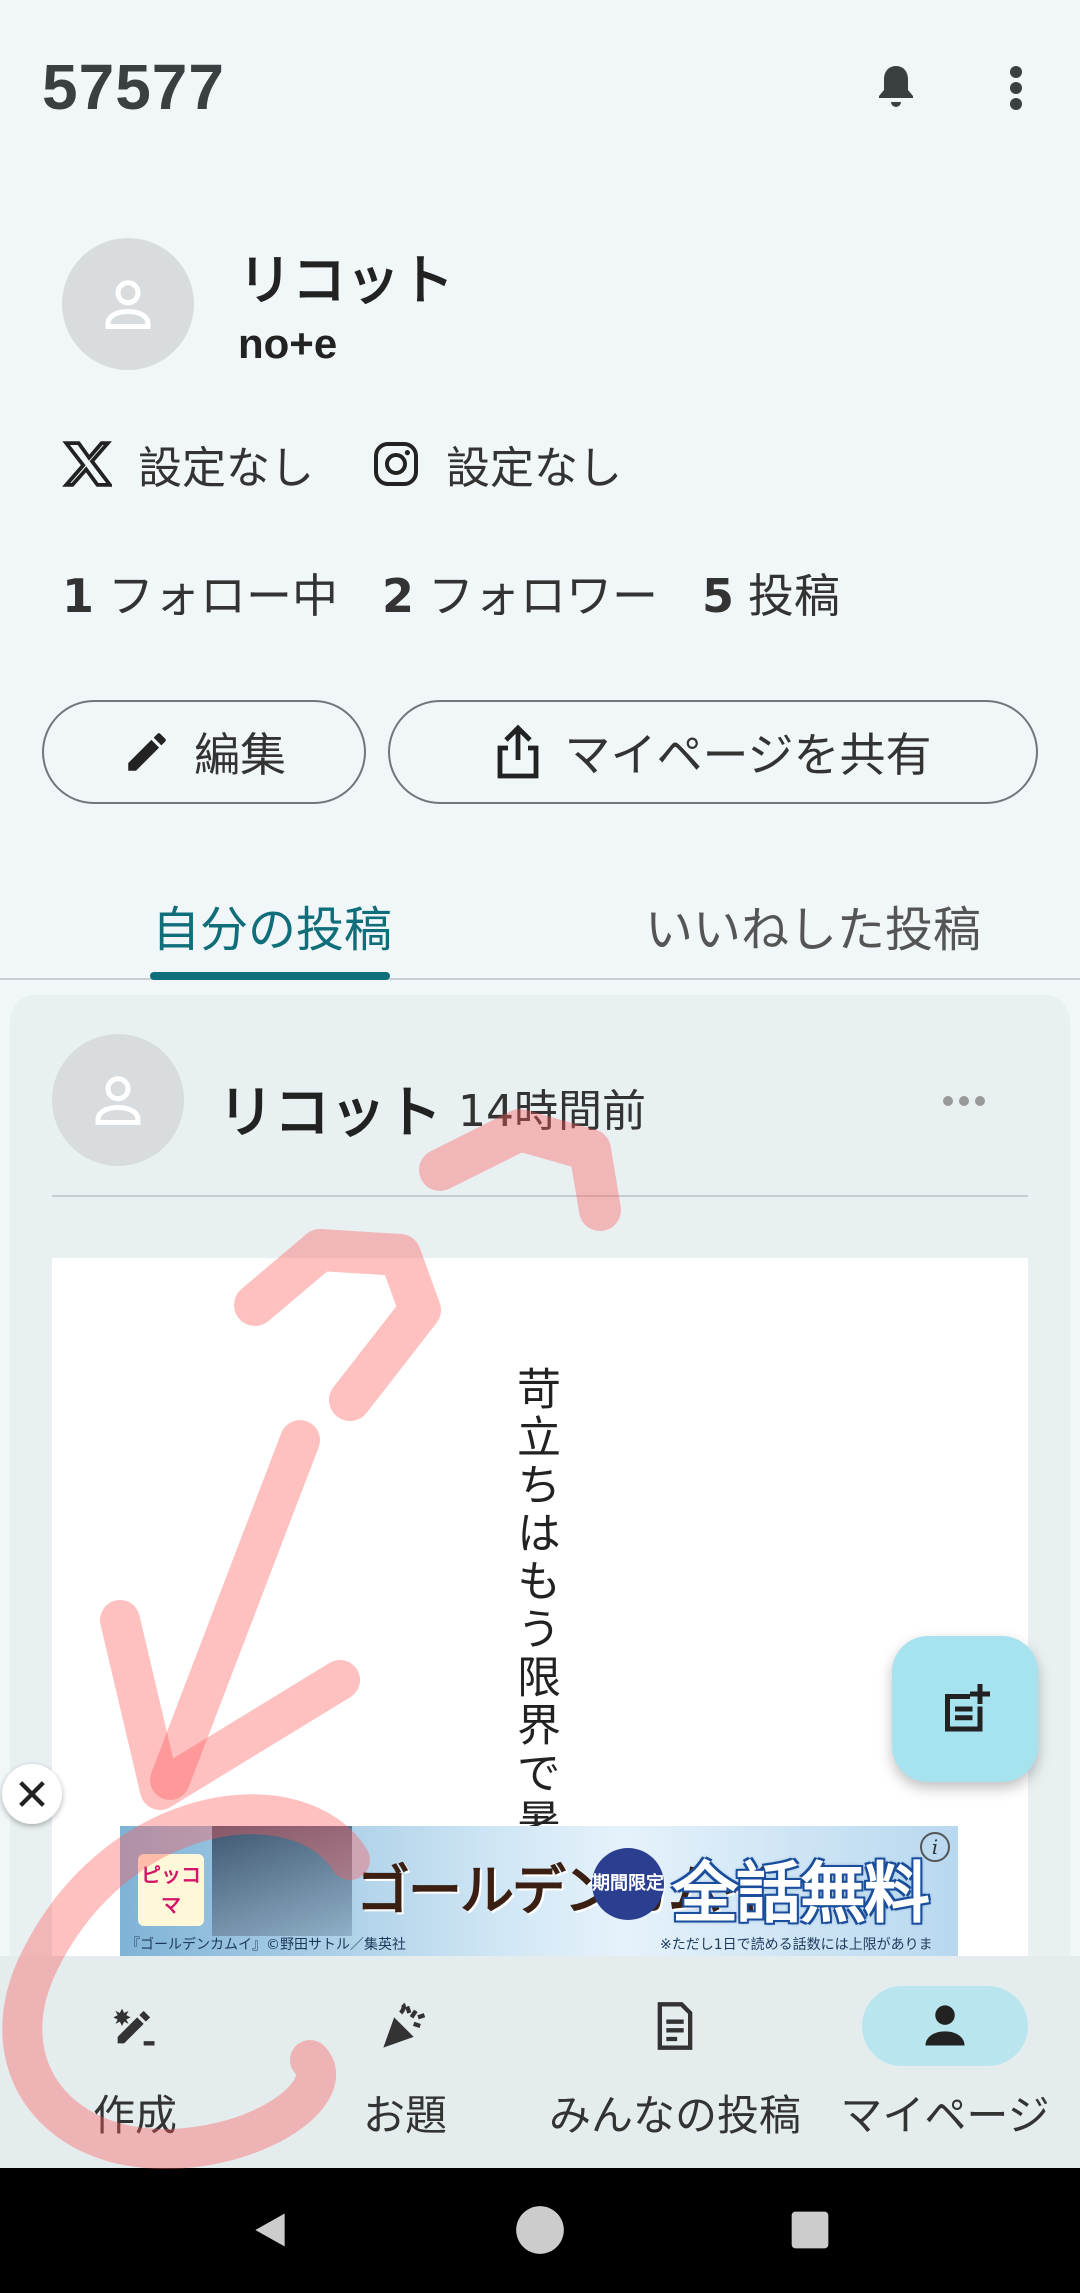 This screenshot has width=1080, height=2293. I want to click on back-icon, so click(270, 2230).